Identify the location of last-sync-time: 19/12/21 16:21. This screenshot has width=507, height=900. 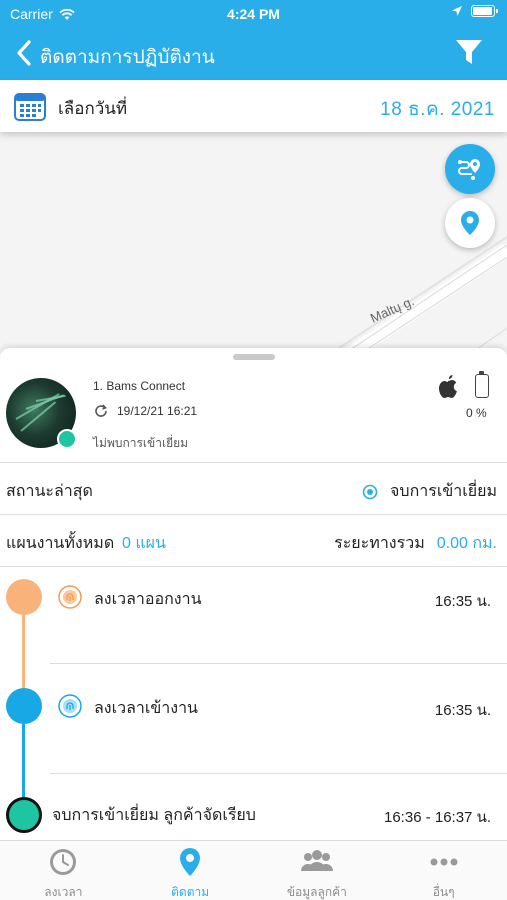
(157, 411).